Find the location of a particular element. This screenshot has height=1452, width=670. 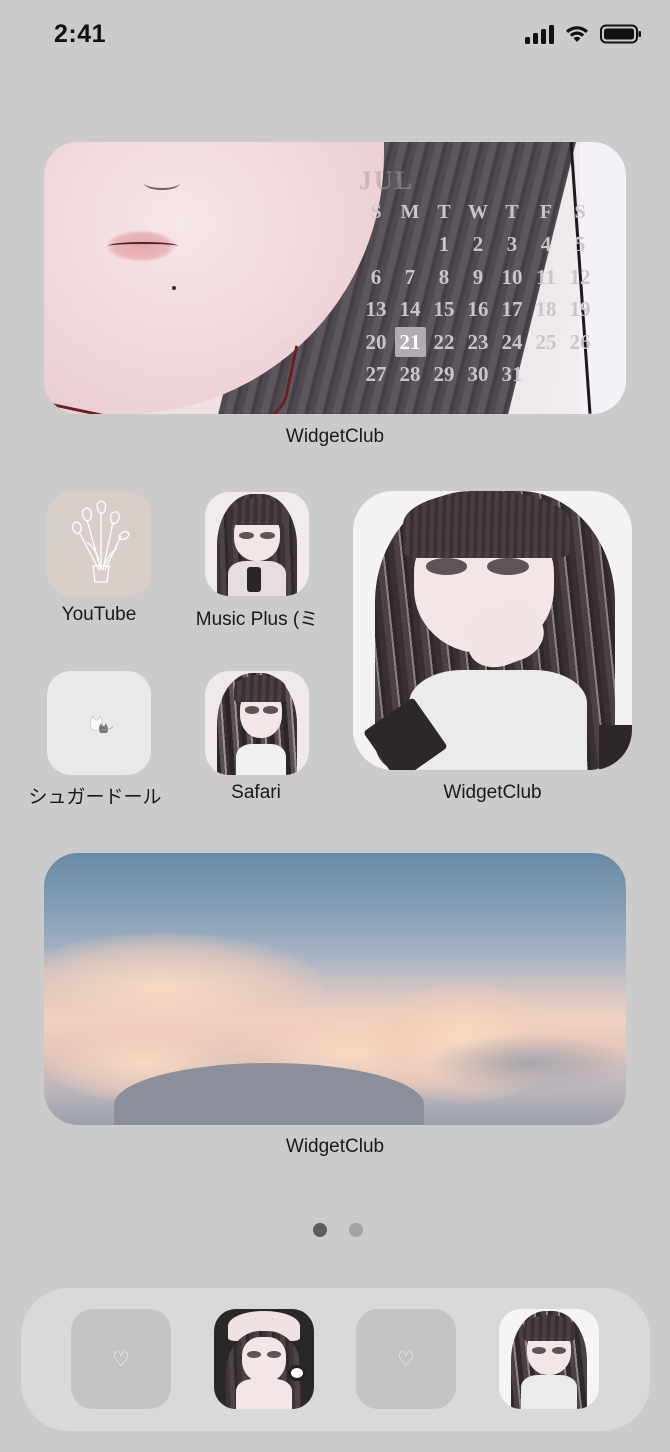

app-music-plus-label: Music Plus (ミ is located at coordinates (257, 617).